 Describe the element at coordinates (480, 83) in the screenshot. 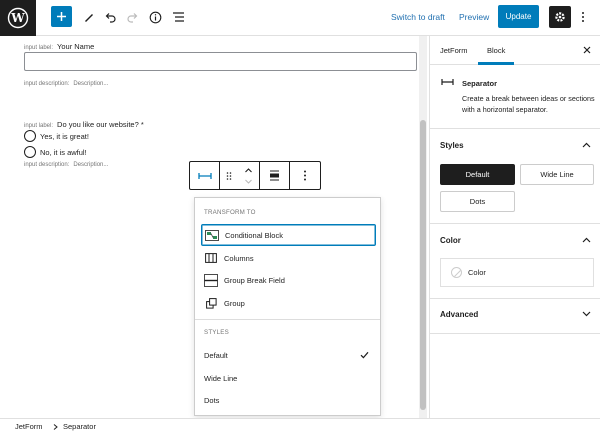

I see `block-title: Separator` at that location.